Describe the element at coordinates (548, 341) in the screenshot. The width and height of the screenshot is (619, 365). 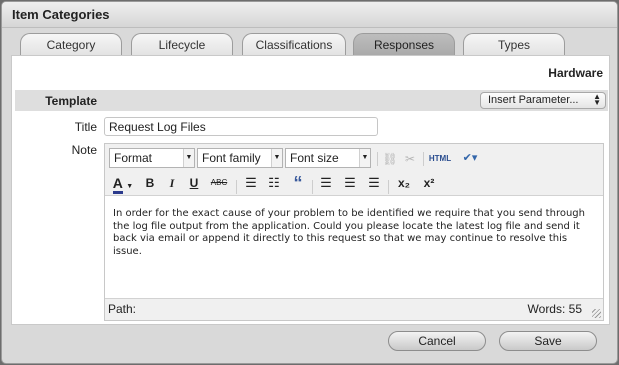
I see `save-button: Save` at that location.